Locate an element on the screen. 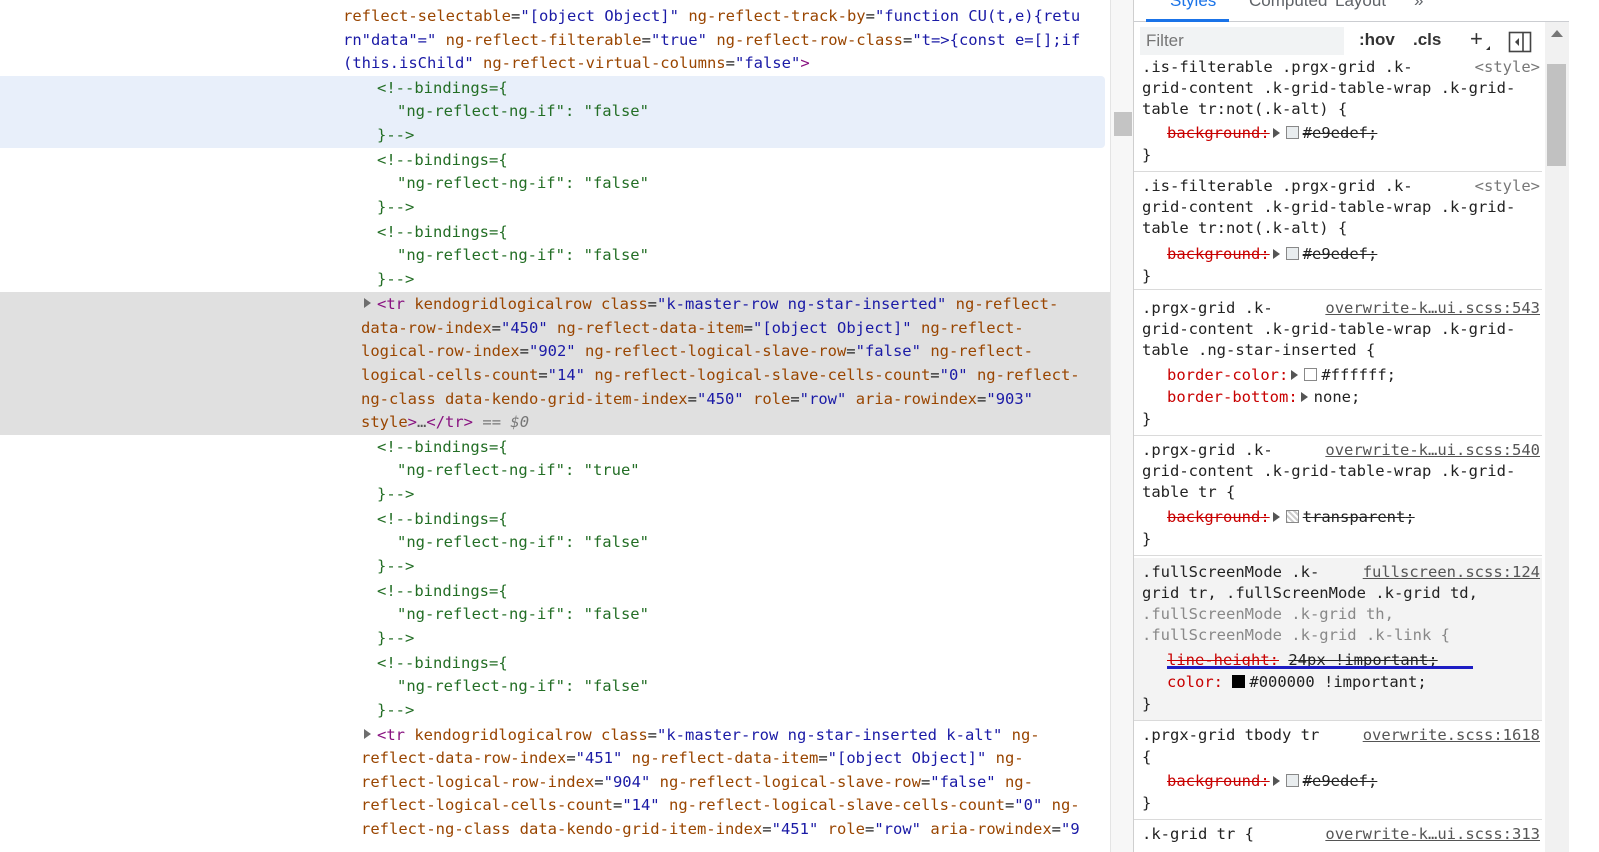  tag-close: </tr> is located at coordinates (450, 422).